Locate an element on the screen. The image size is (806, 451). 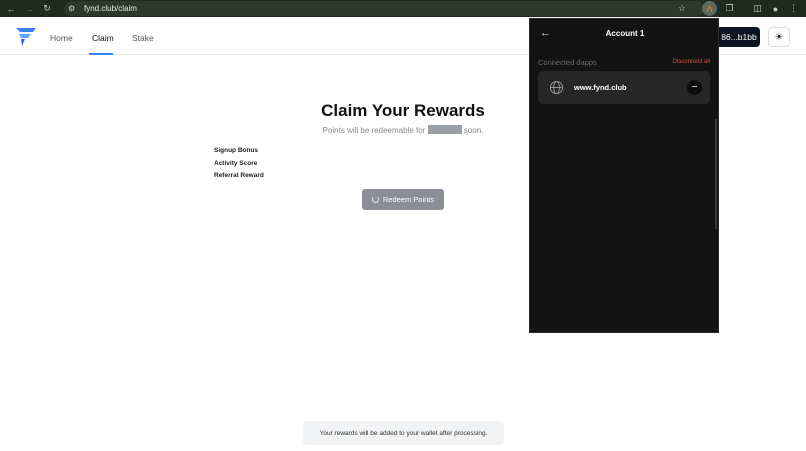
disconnect-all-button: Disconnect all is located at coordinates (691, 62).